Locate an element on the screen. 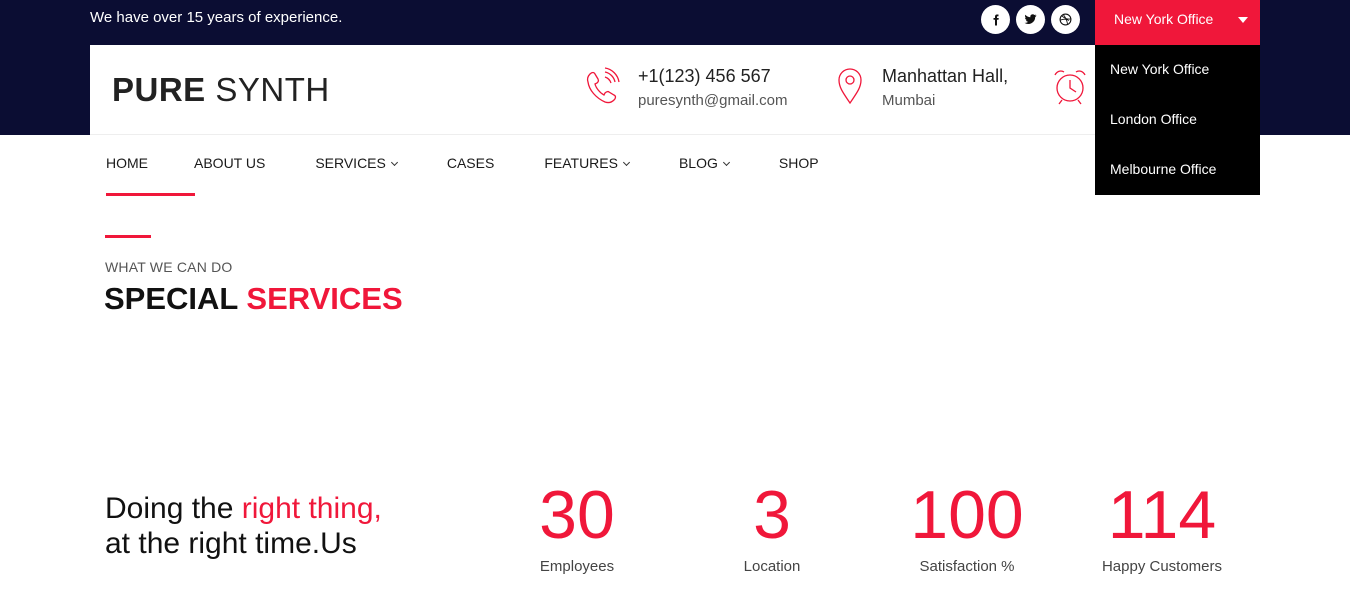  twitter-link is located at coordinates (1030, 19).